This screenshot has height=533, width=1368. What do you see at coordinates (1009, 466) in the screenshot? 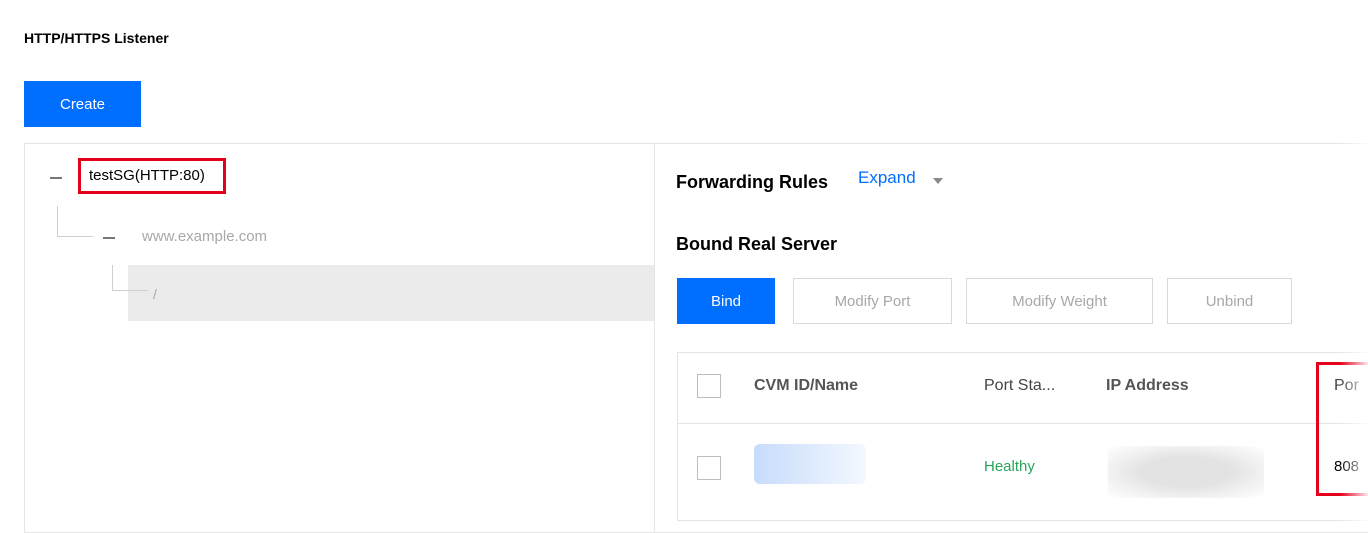
I see `port-status-healthy: Healthy` at bounding box center [1009, 466].